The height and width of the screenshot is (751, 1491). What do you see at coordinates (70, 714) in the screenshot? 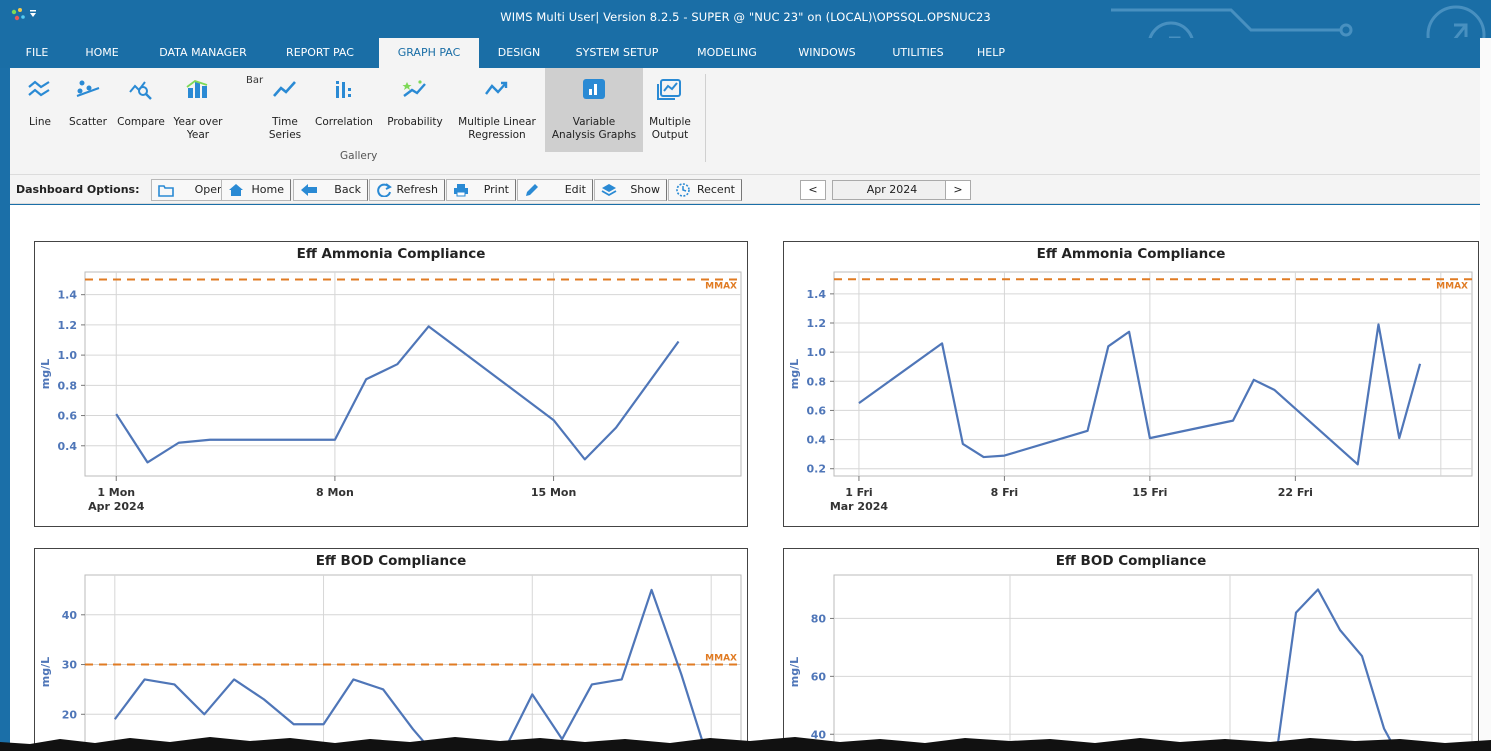
I see `y-tick-label: 20` at bounding box center [70, 714].